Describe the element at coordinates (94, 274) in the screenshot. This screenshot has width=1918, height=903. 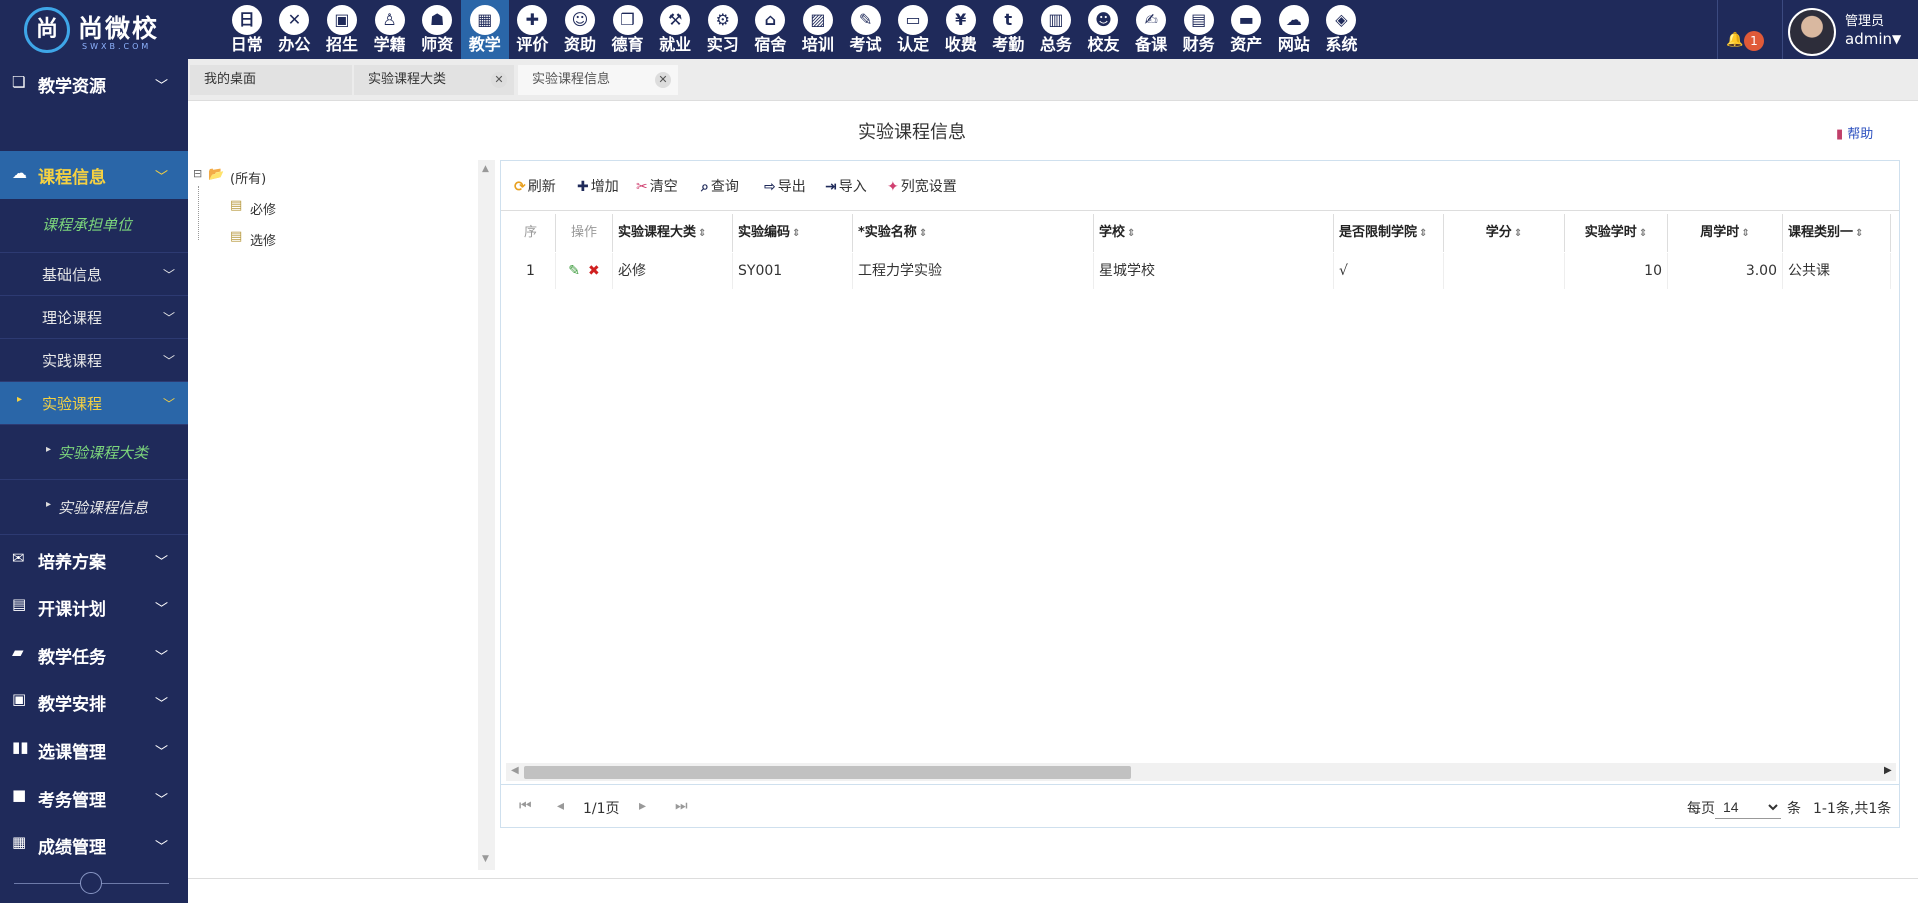
I see `sidebar-item-basic-info: 基础信息 ﹀` at that location.